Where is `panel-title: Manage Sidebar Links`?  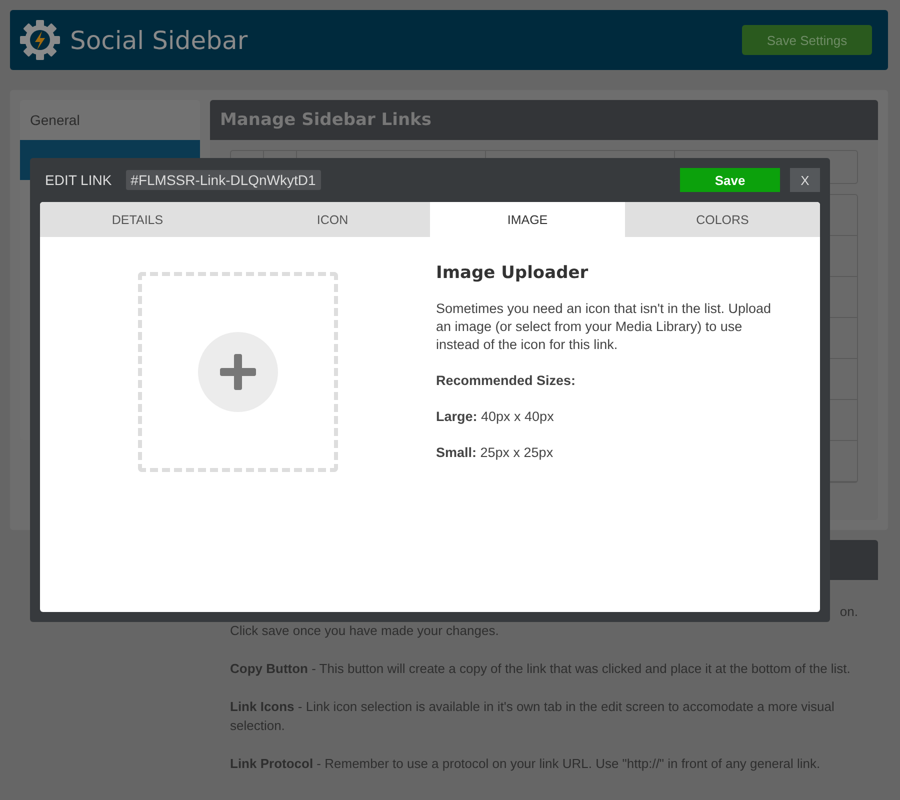 panel-title: Manage Sidebar Links is located at coordinates (326, 120).